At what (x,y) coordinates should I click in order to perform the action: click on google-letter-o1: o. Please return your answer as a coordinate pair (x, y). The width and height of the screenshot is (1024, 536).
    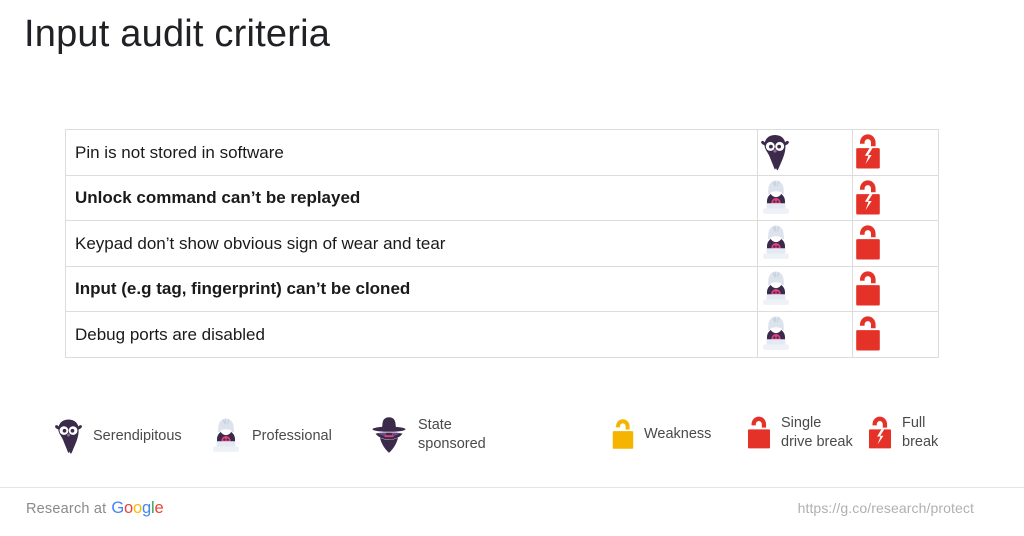
    Looking at the image, I should click on (129, 508).